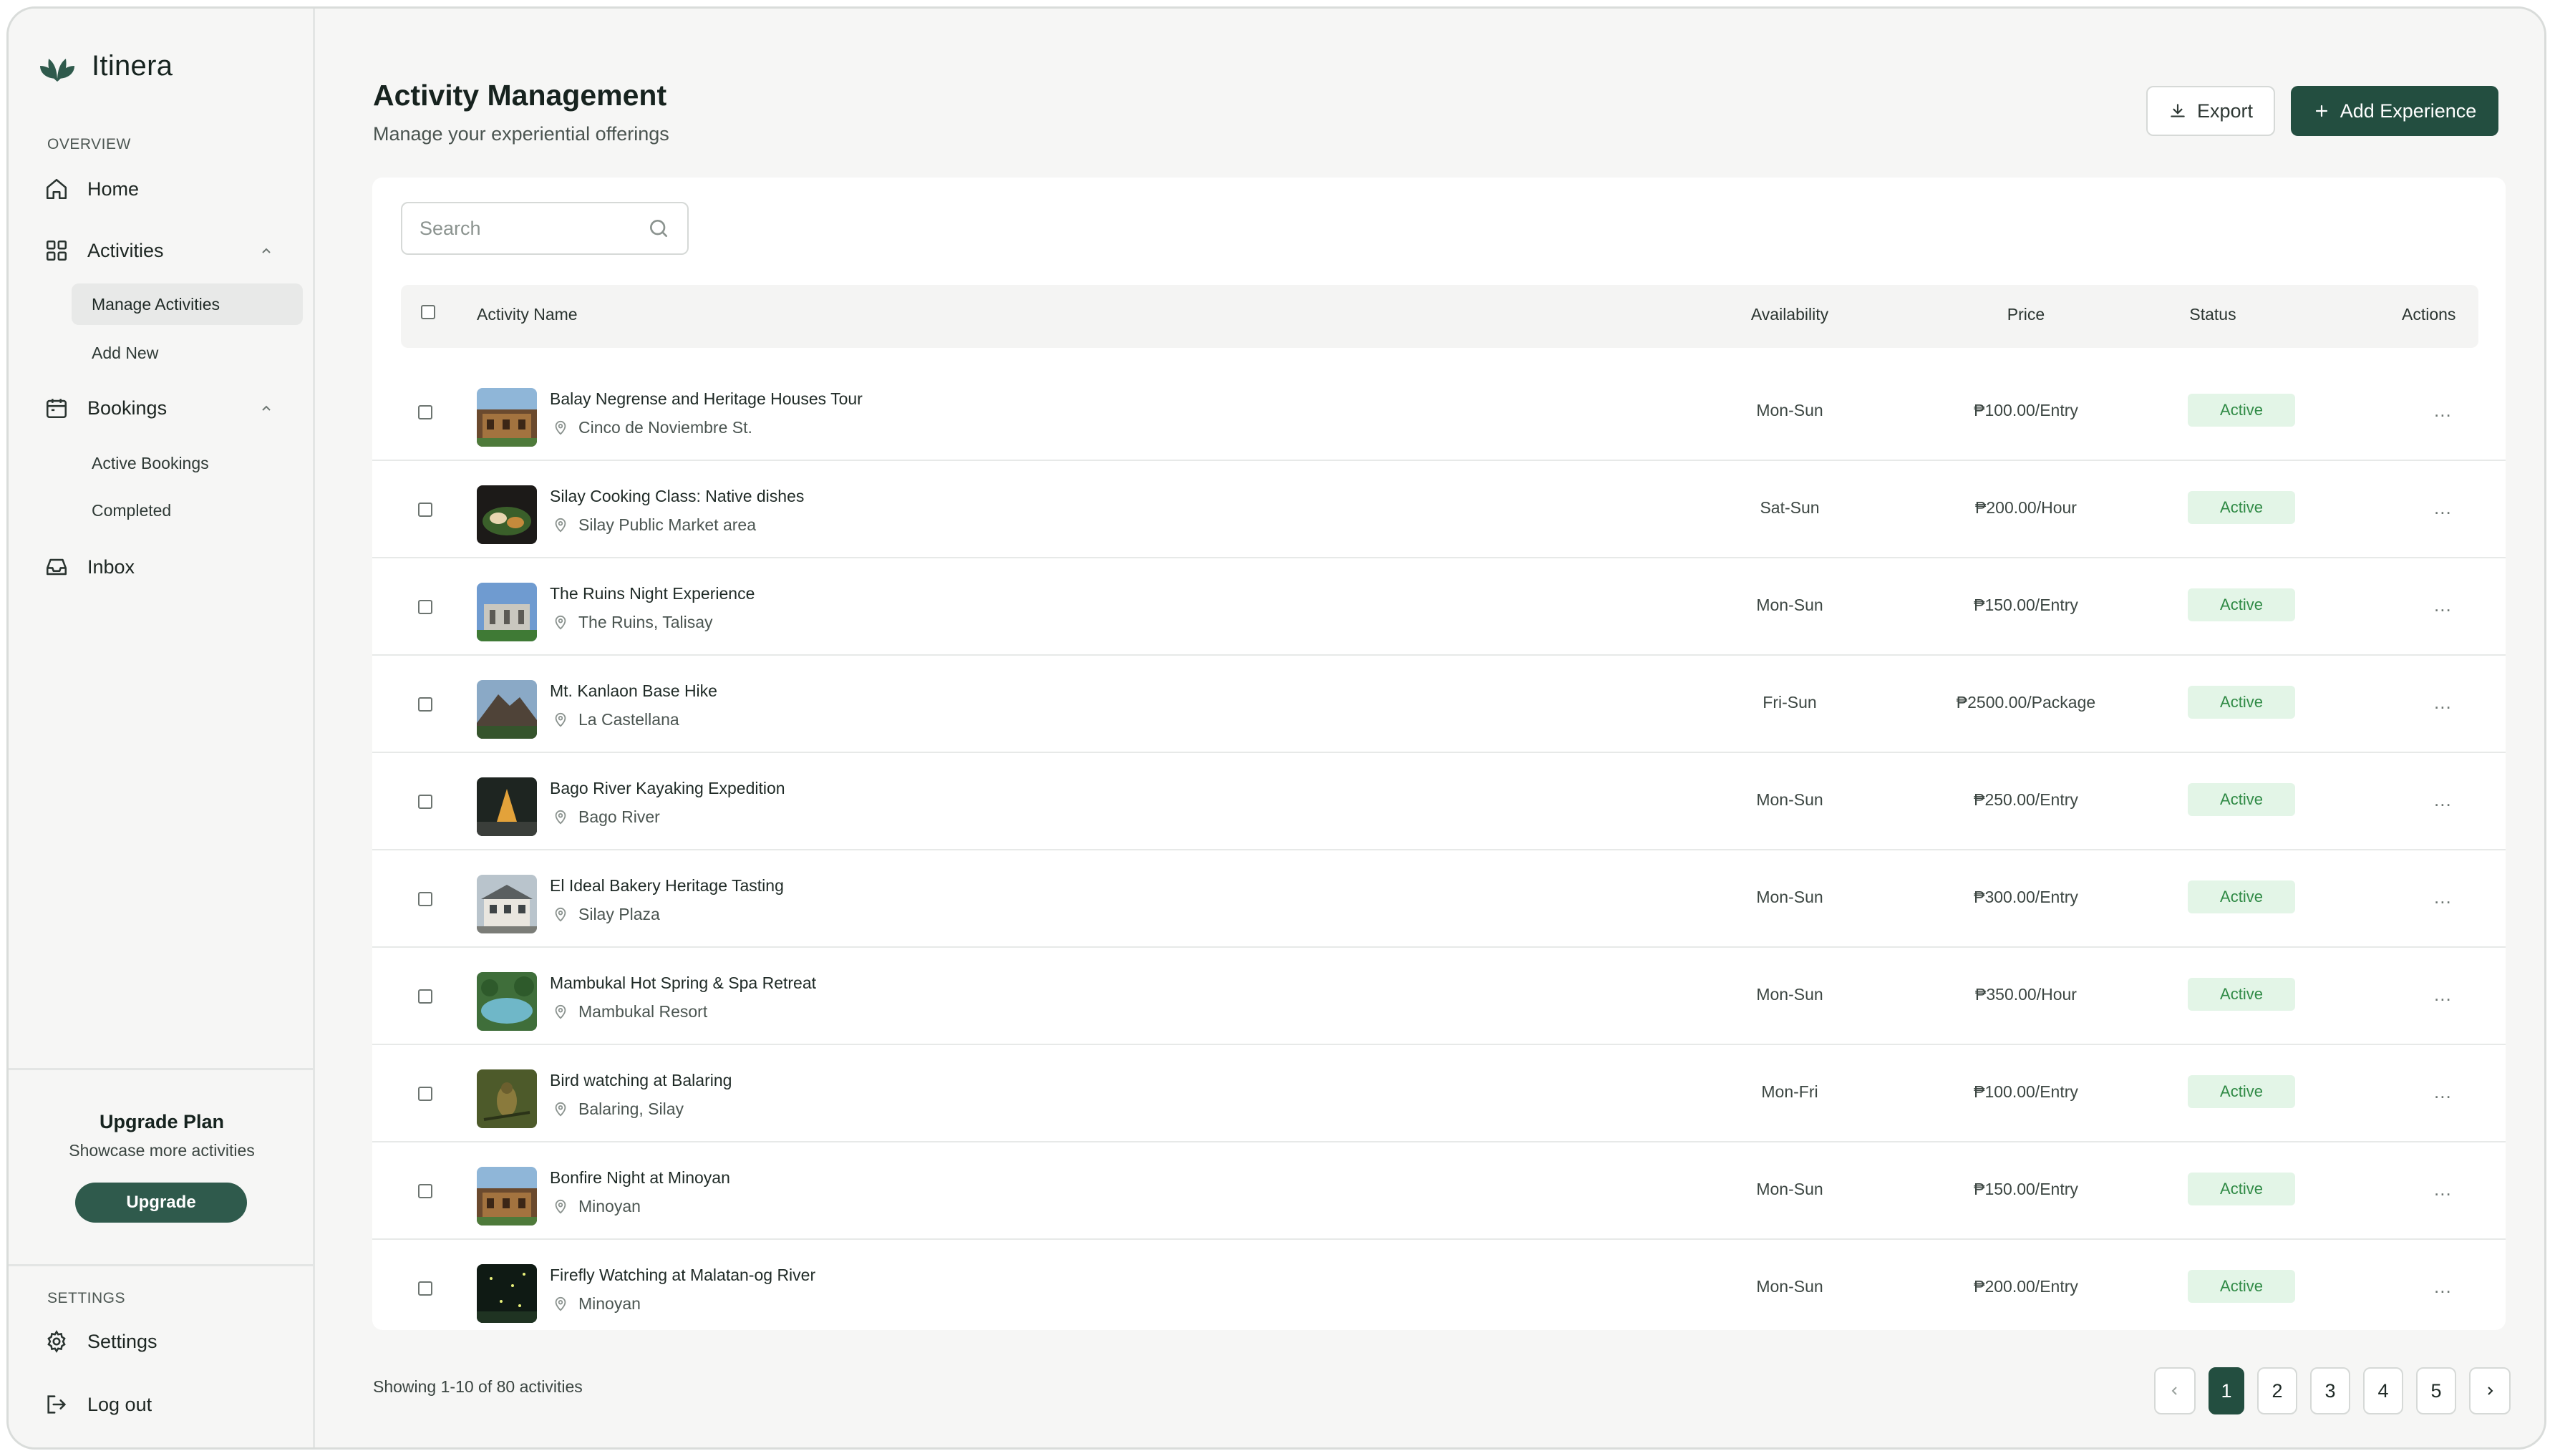 The width and height of the screenshot is (2555, 1456). What do you see at coordinates (533, 228) in the screenshot?
I see `search-input` at bounding box center [533, 228].